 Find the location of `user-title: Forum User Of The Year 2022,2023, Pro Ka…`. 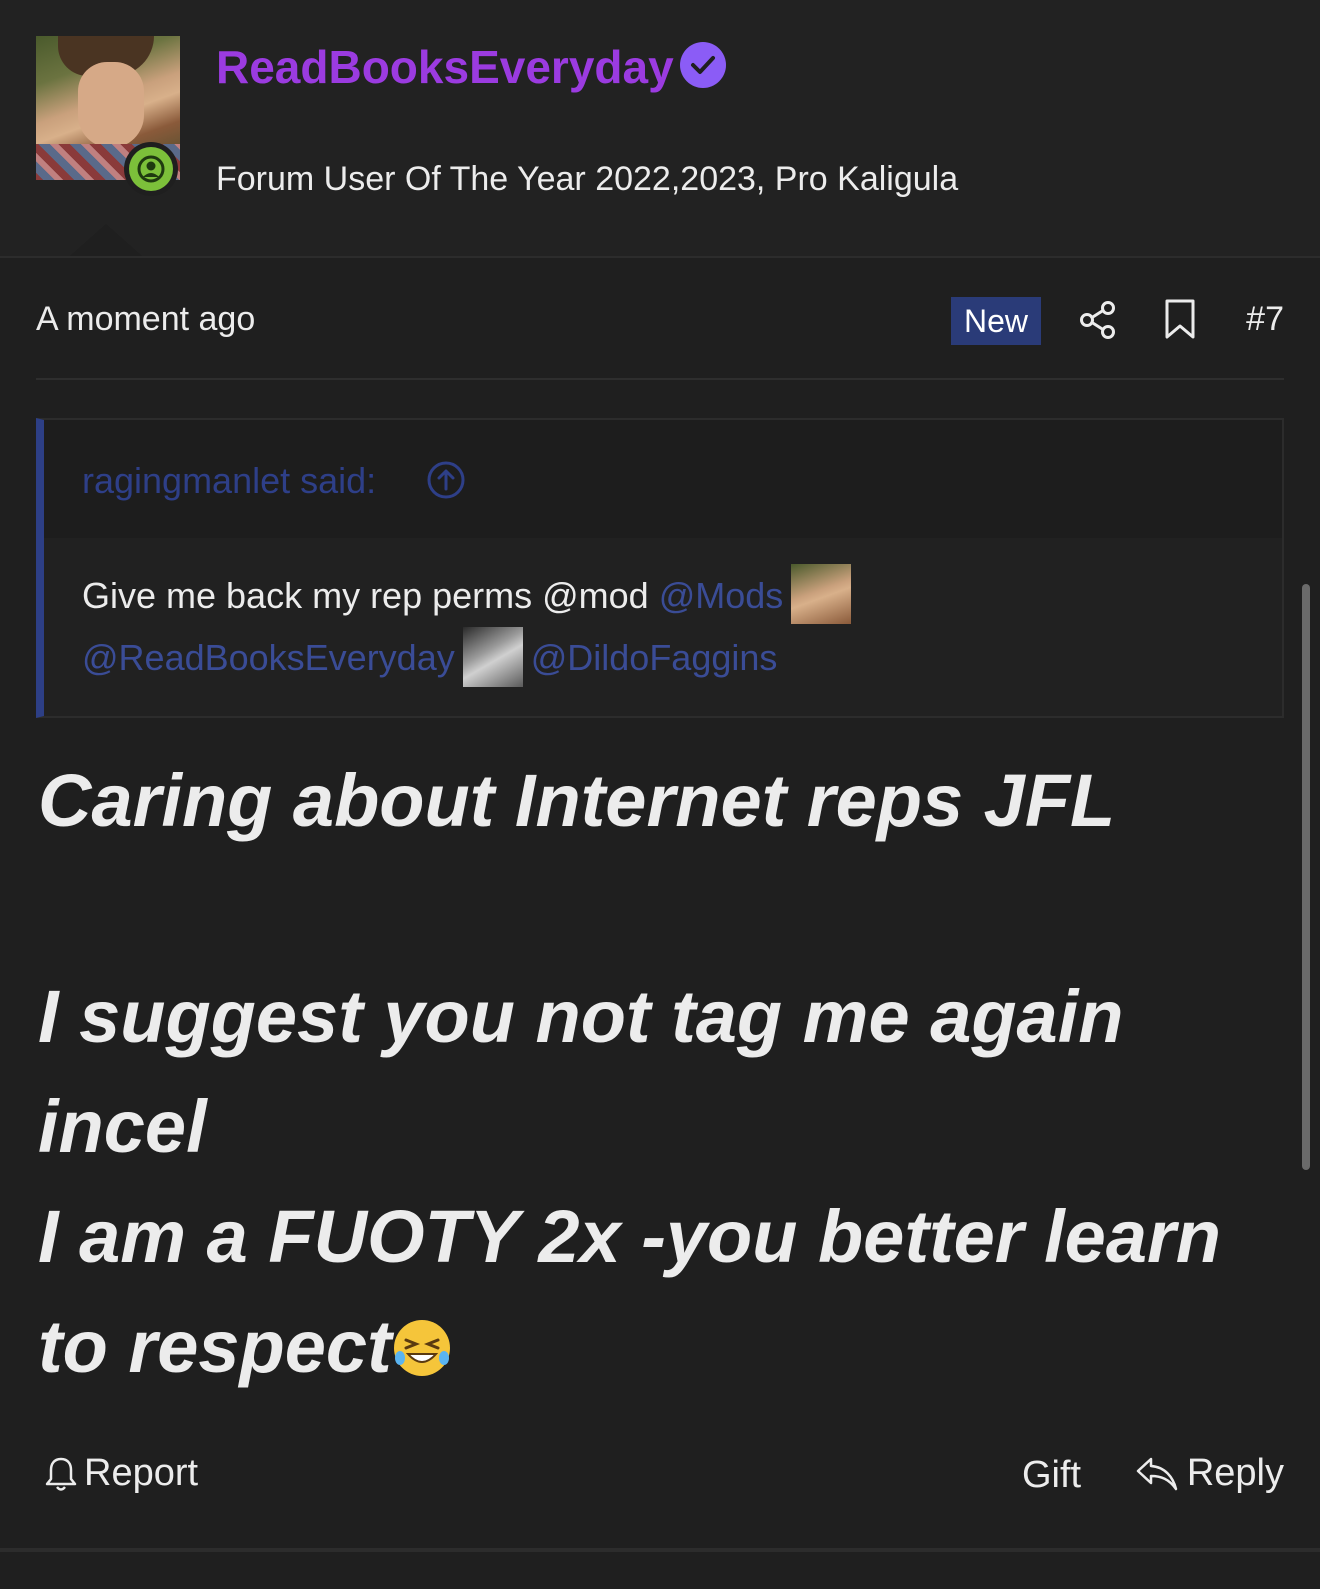

user-title: Forum User Of The Year 2022,2023, Pro Ka… is located at coordinates (587, 179).